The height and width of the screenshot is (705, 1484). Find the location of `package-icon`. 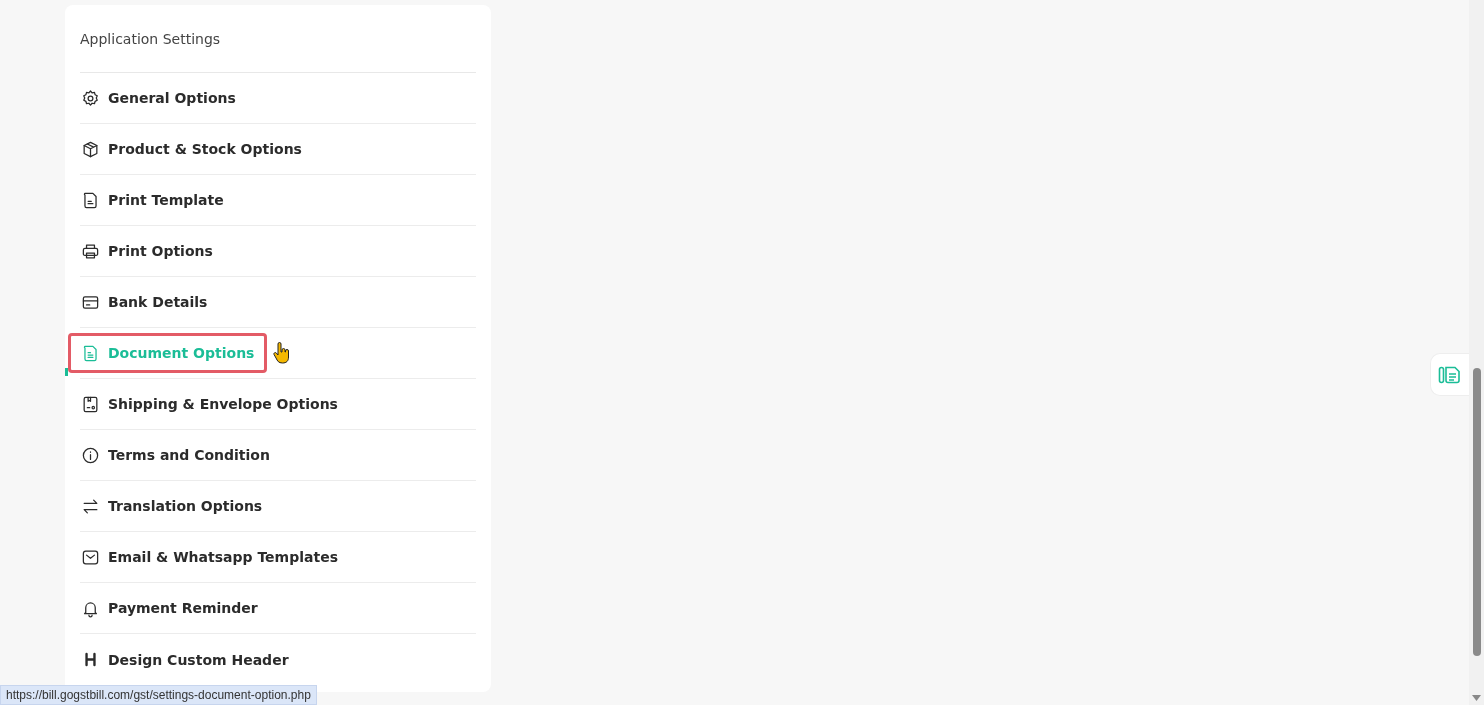

package-icon is located at coordinates (90, 404).